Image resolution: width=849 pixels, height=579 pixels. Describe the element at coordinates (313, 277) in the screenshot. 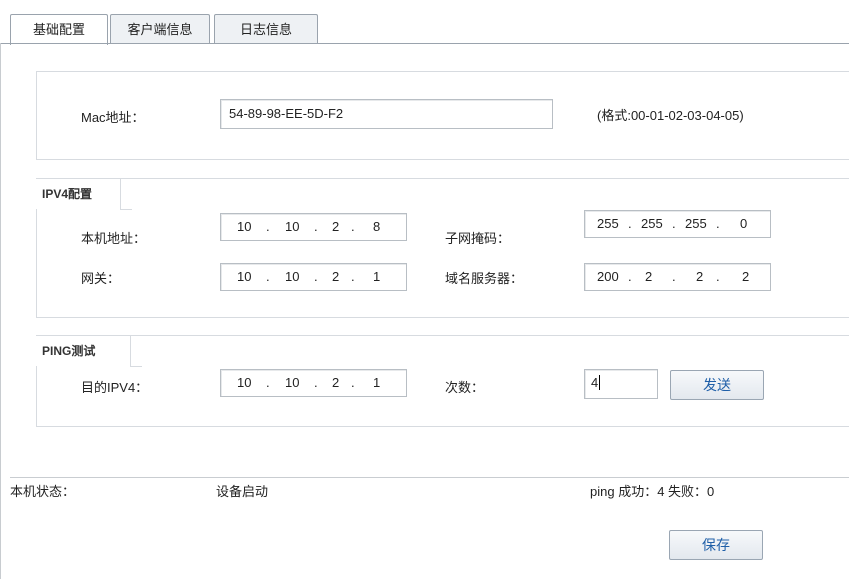

I see `gateway-input: 10 . 10 . 2 . 1` at that location.